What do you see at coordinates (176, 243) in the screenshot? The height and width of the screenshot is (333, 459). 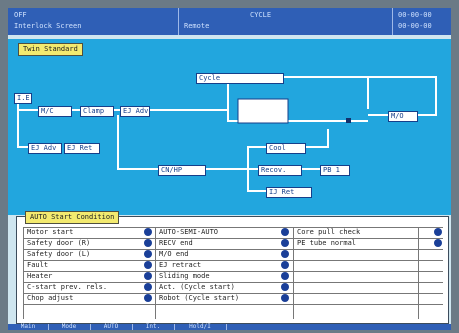 I see `cond-recv-end: RECV end` at bounding box center [176, 243].